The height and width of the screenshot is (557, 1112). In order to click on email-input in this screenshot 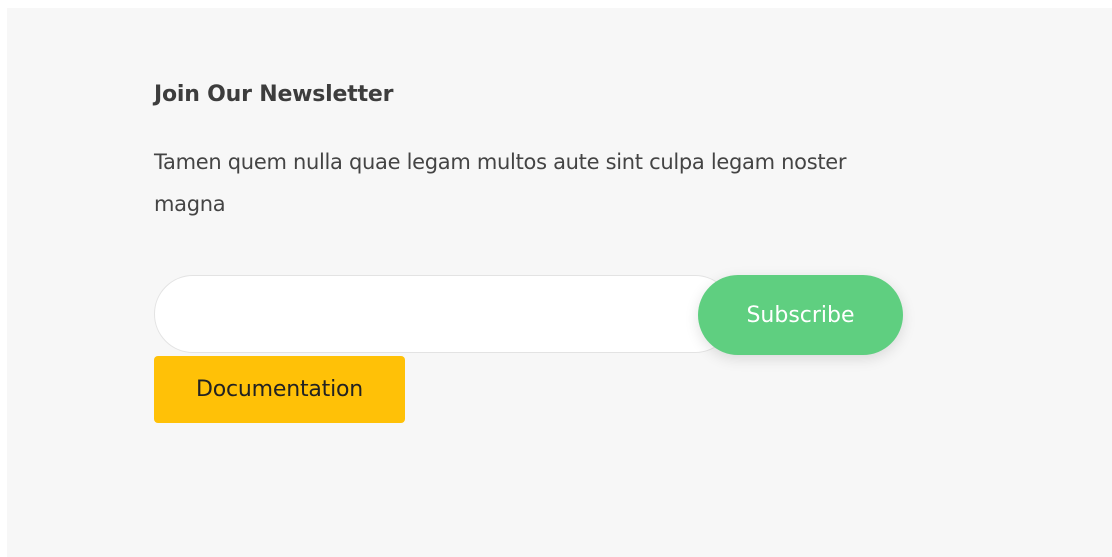, I will do `click(444, 314)`.